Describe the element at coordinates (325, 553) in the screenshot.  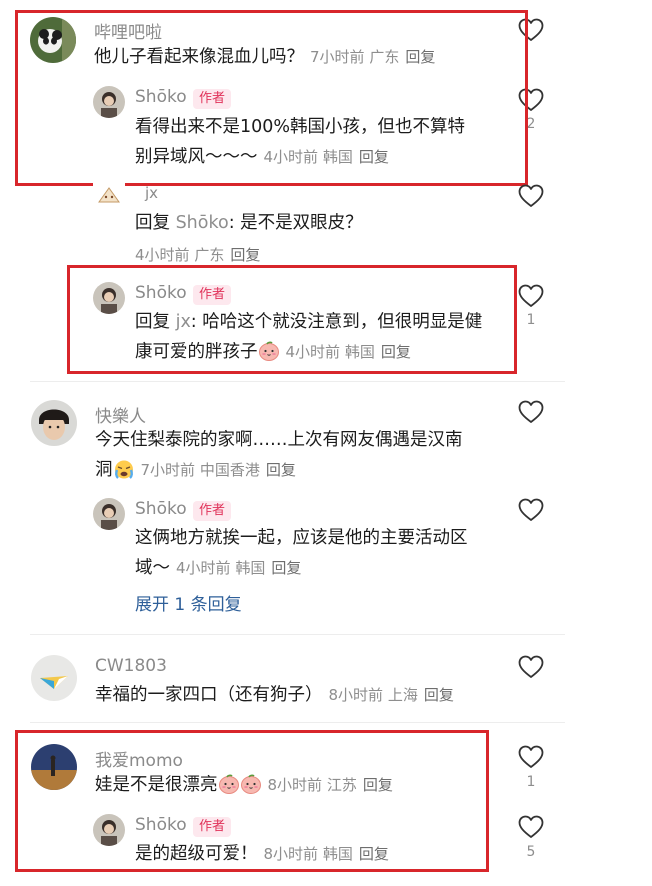
I see `reply-text: 这俩地方就挨一起，应该是他的主要活动区 域～ 4小时前 韩国 回复` at that location.